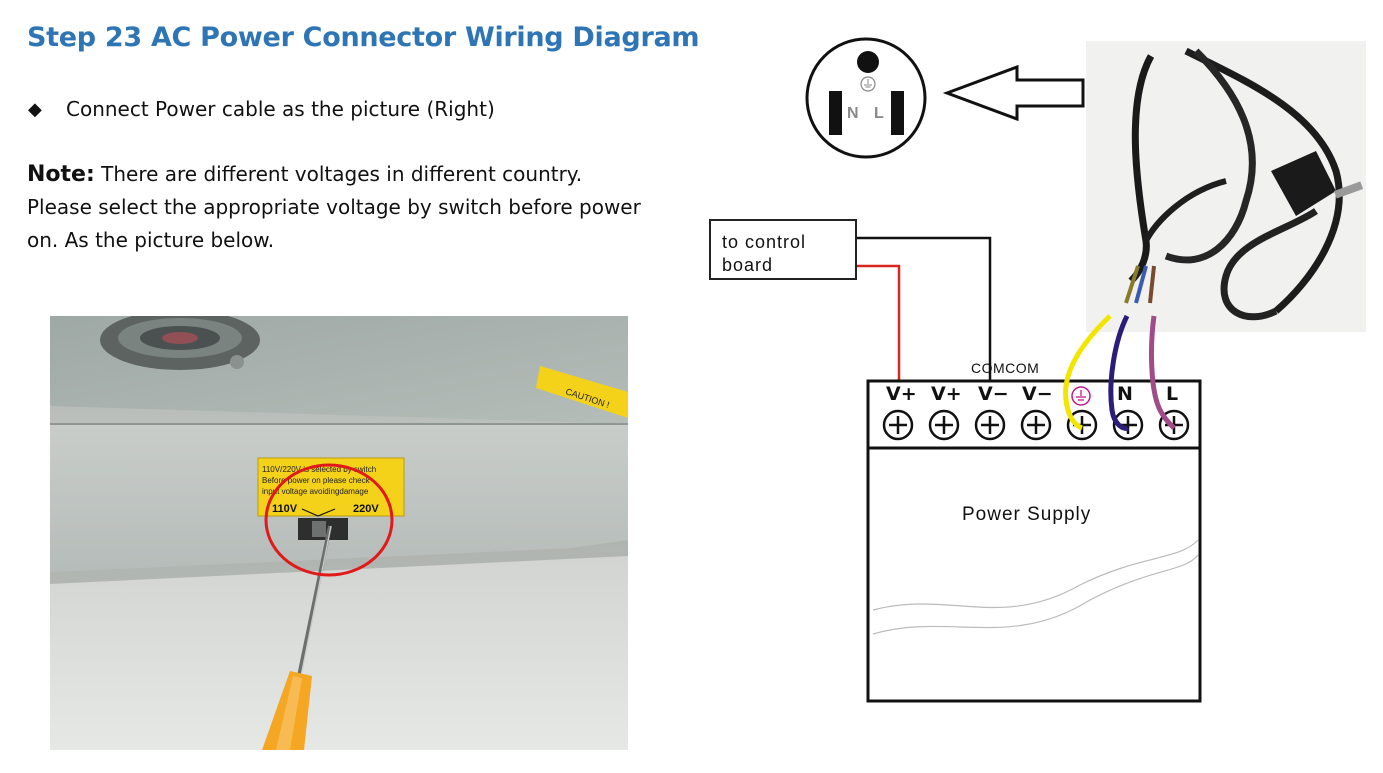 The image size is (1383, 773). I want to click on terminal-label-vplus-2: V+, so click(946, 394).